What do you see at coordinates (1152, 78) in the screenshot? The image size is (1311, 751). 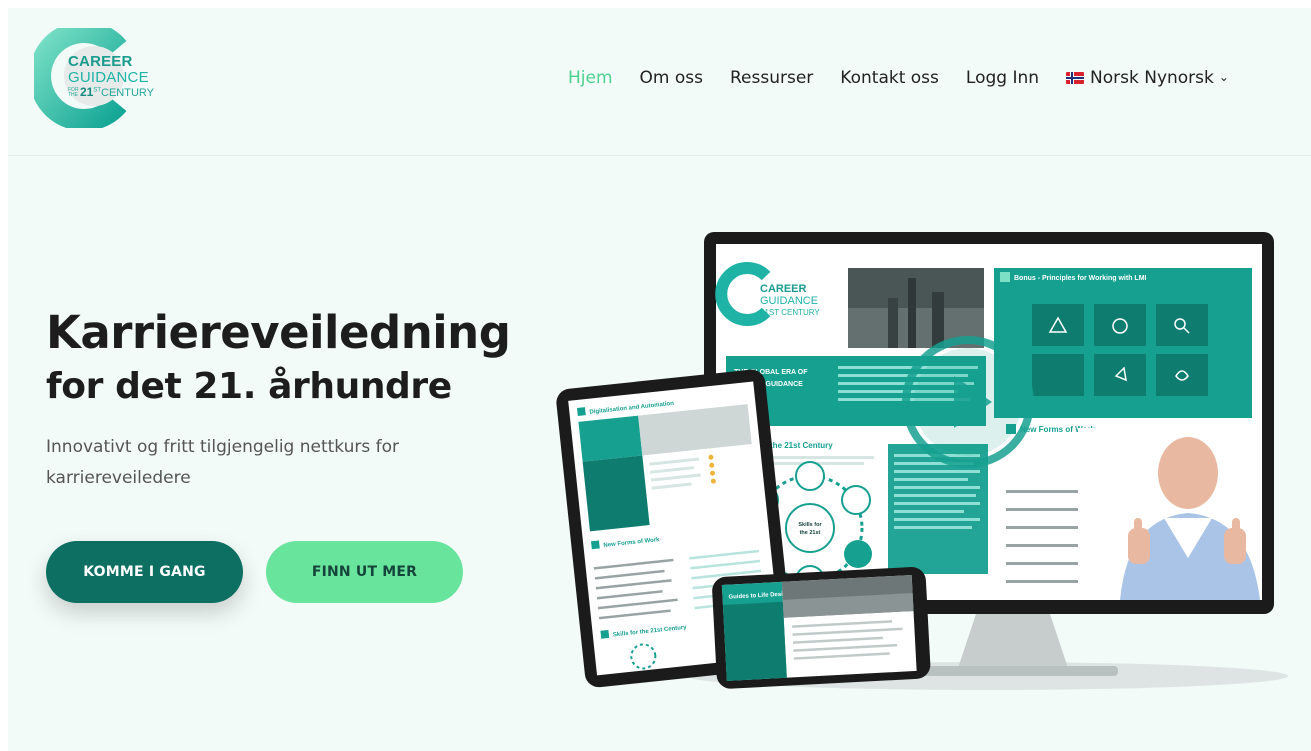 I see `language-label: Norsk Nynorsk` at bounding box center [1152, 78].